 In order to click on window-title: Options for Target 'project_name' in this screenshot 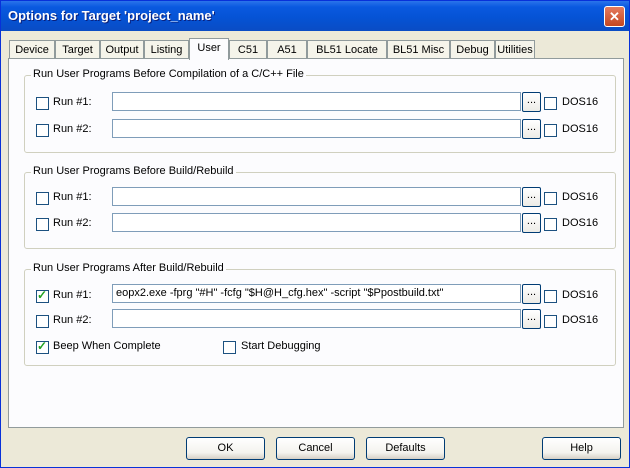, I will do `click(111, 15)`.